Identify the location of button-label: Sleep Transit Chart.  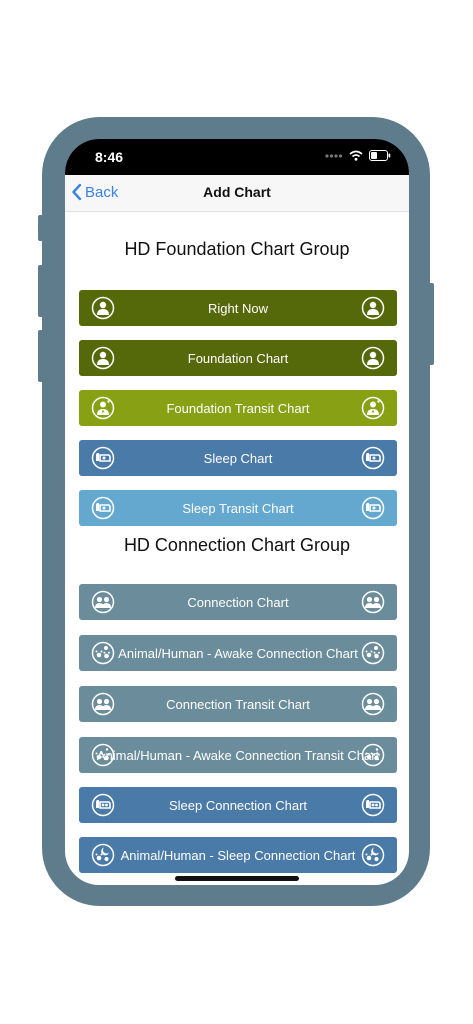
(238, 508).